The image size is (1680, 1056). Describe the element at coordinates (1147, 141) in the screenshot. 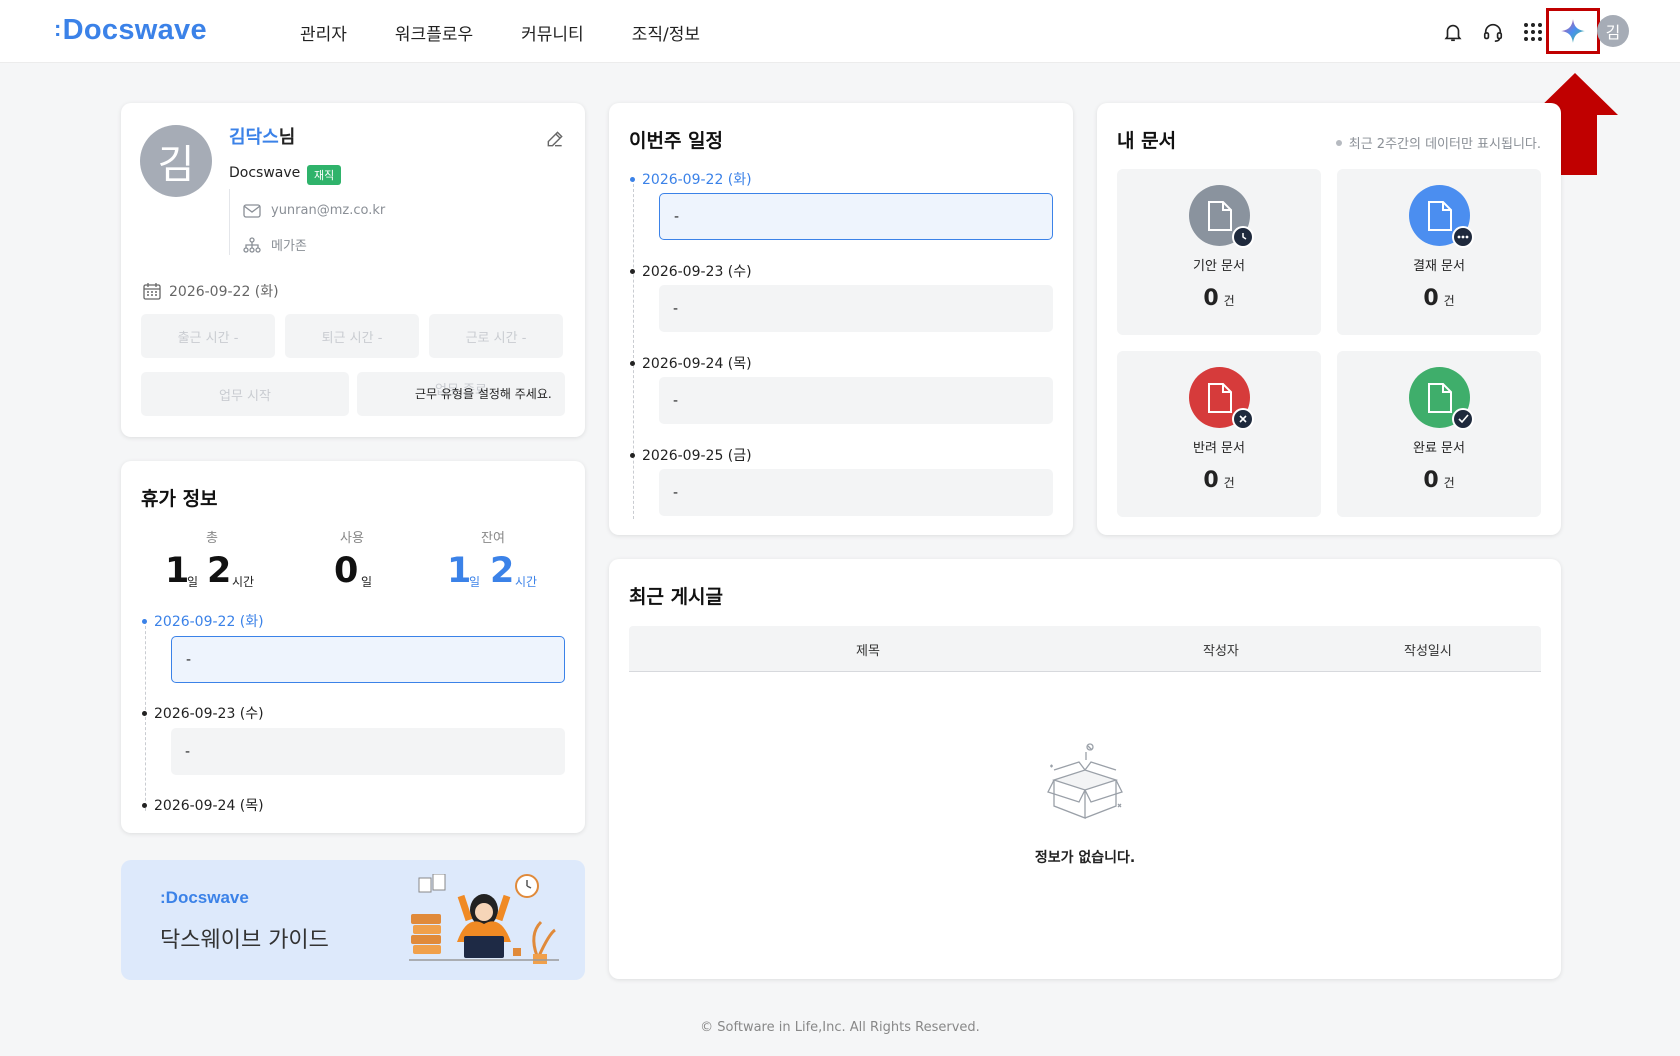

I see `documents-title: 내 문서` at that location.